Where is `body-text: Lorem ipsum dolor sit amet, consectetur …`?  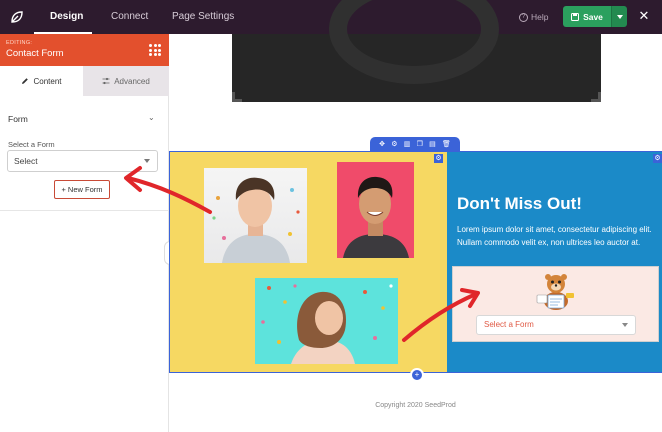 body-text: Lorem ipsum dolor sit amet, consectetur … is located at coordinates (557, 236).